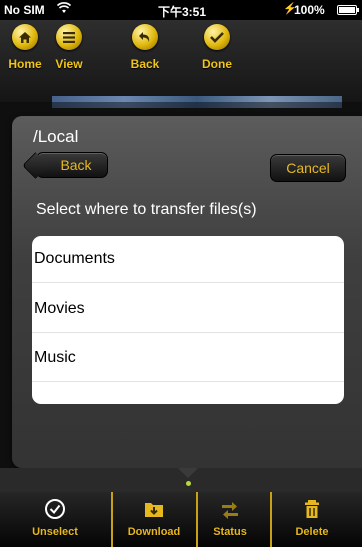 The width and height of the screenshot is (362, 547). I want to click on current-path: /Local, so click(56, 136).